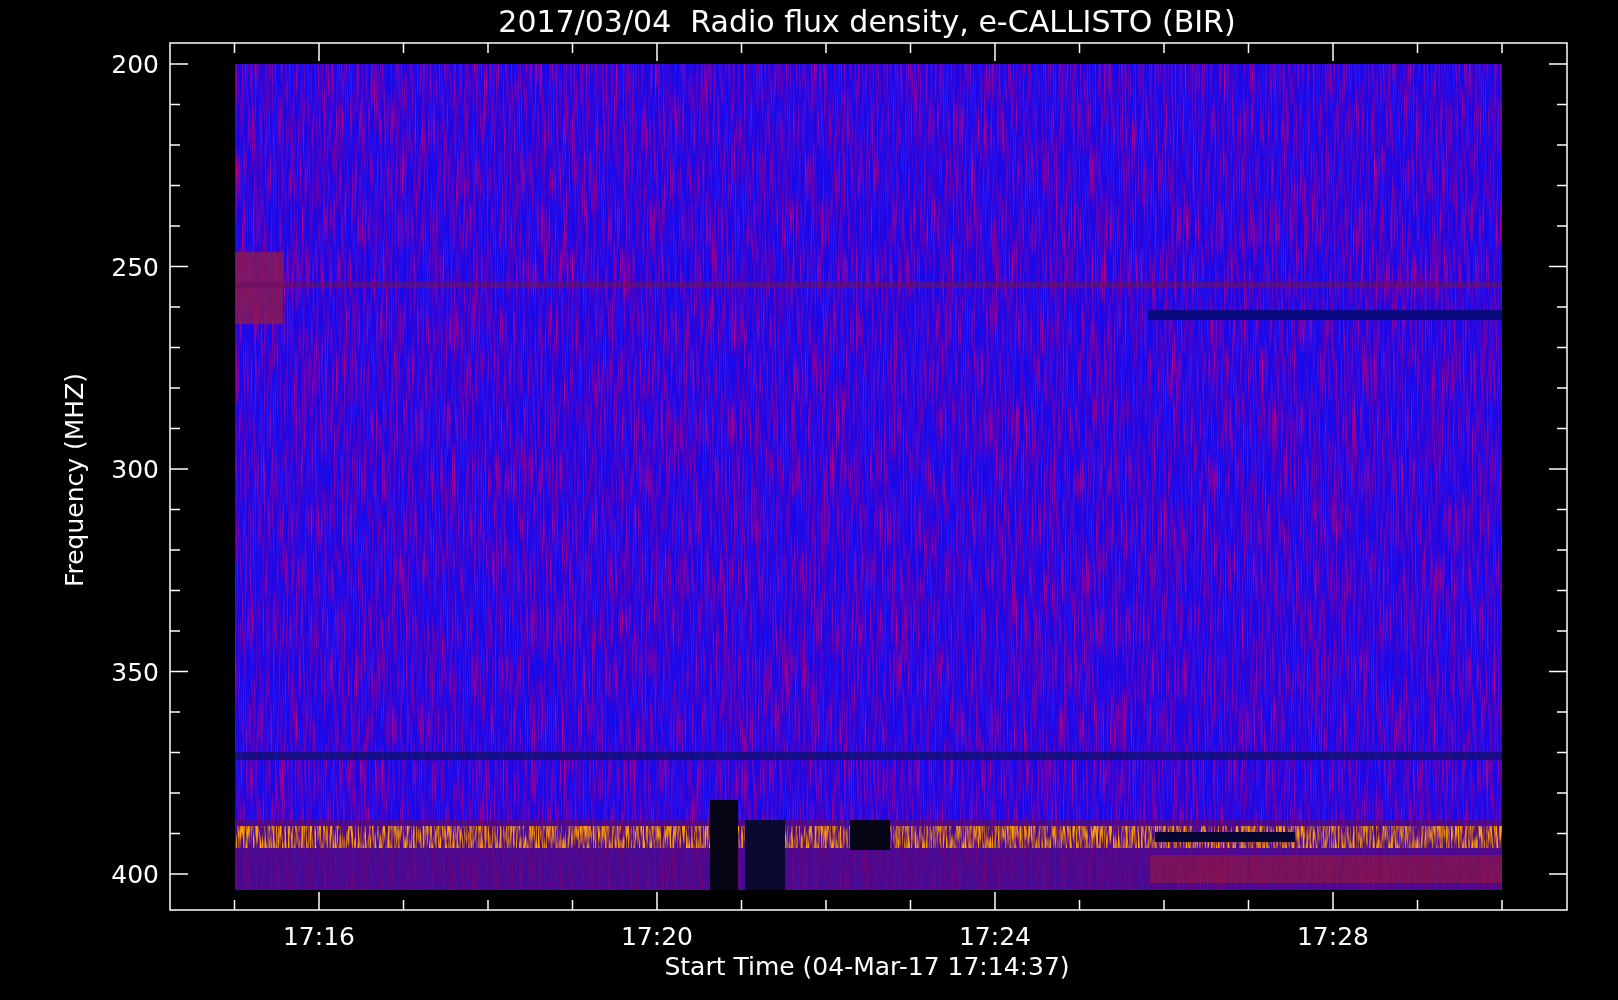  I want to click on x-tick-label: 17:16, so click(319, 936).